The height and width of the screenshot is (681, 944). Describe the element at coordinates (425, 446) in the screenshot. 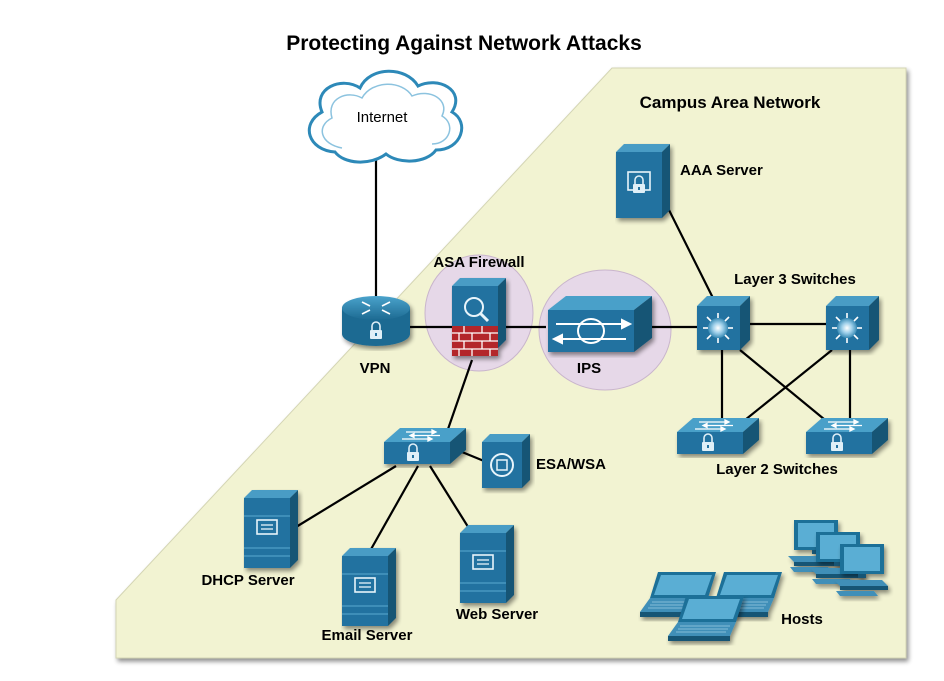

I see `access-switch-icon` at that location.